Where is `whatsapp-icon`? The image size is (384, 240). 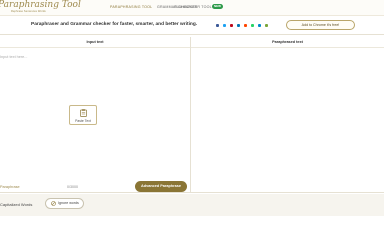 whatsapp-icon is located at coordinates (252, 25).